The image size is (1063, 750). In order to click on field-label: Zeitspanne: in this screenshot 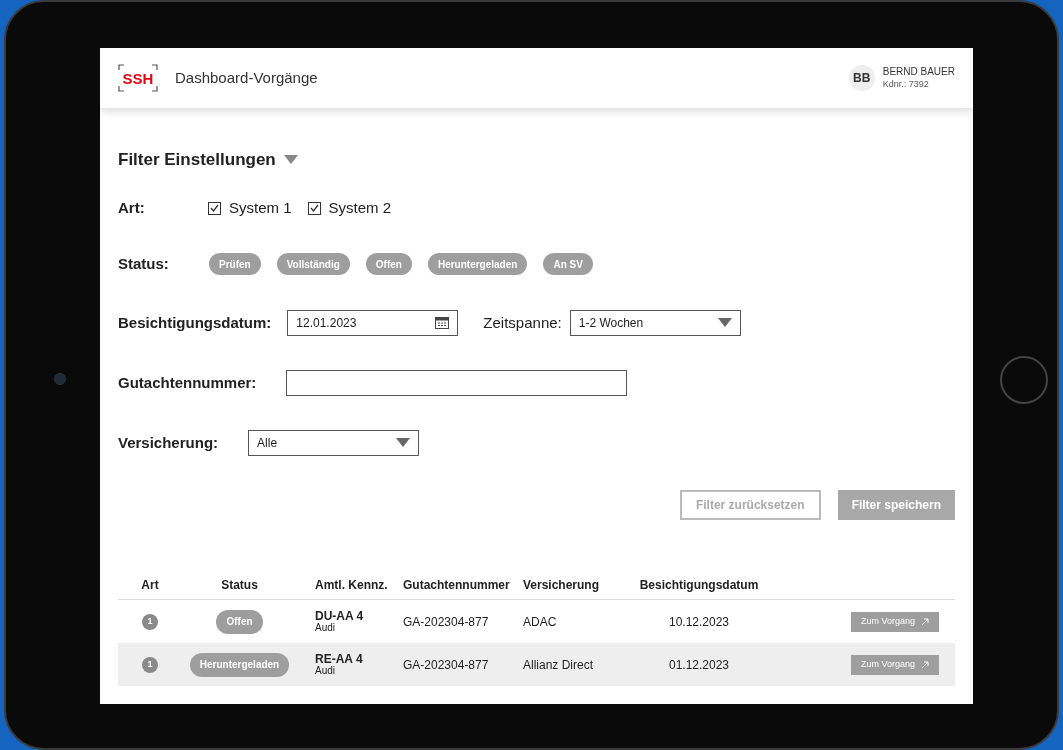, I will do `click(522, 322)`.